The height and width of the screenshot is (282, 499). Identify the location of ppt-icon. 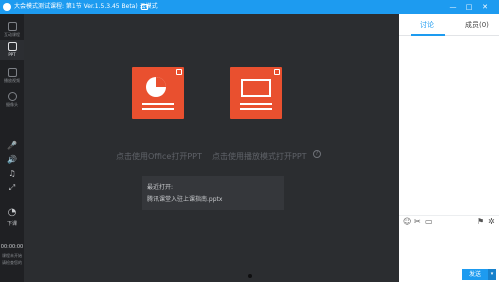
(12, 46).